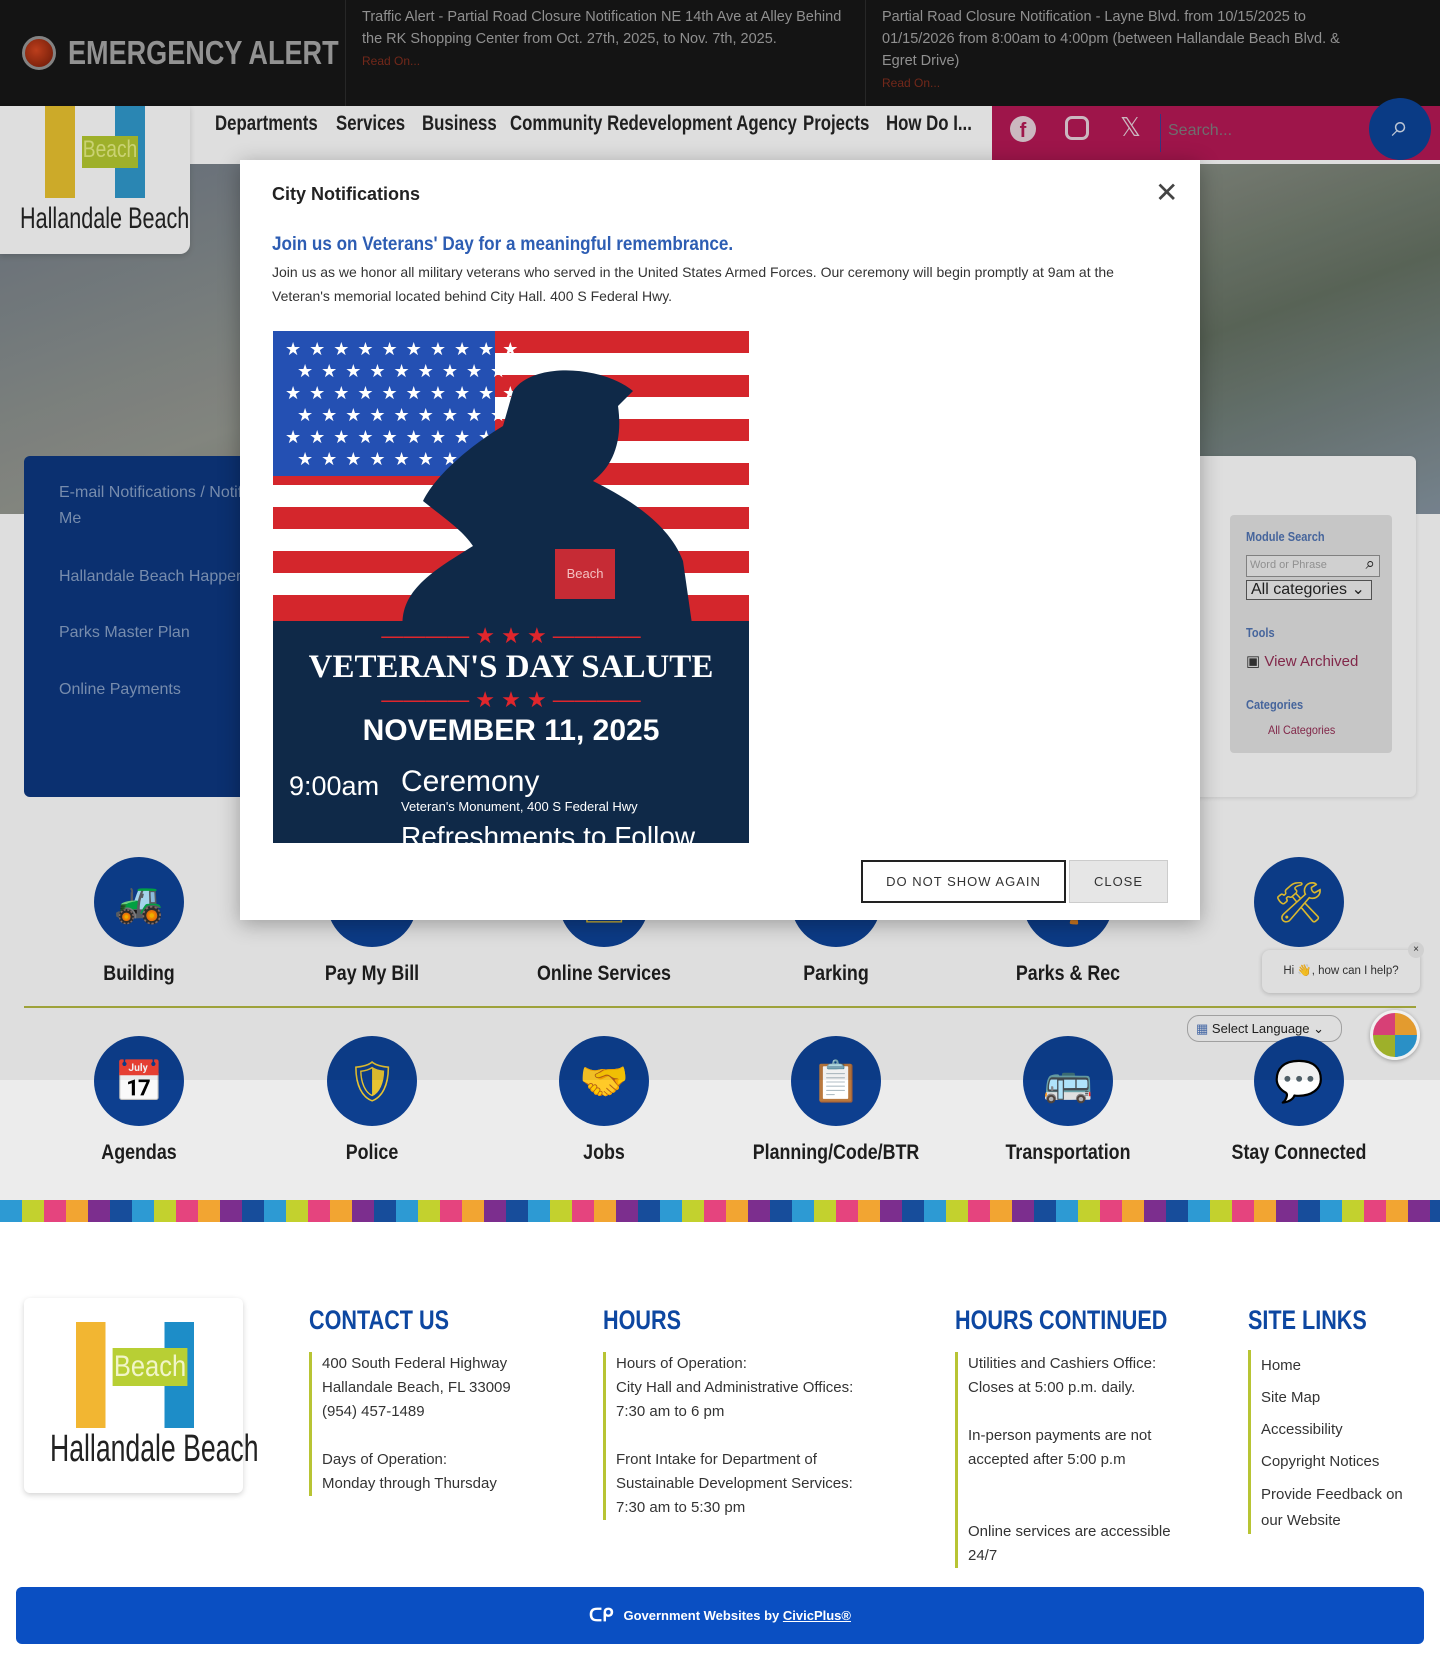 Image resolution: width=1440 pixels, height=1673 pixels. I want to click on footer-link: Site Map, so click(1339, 1398).